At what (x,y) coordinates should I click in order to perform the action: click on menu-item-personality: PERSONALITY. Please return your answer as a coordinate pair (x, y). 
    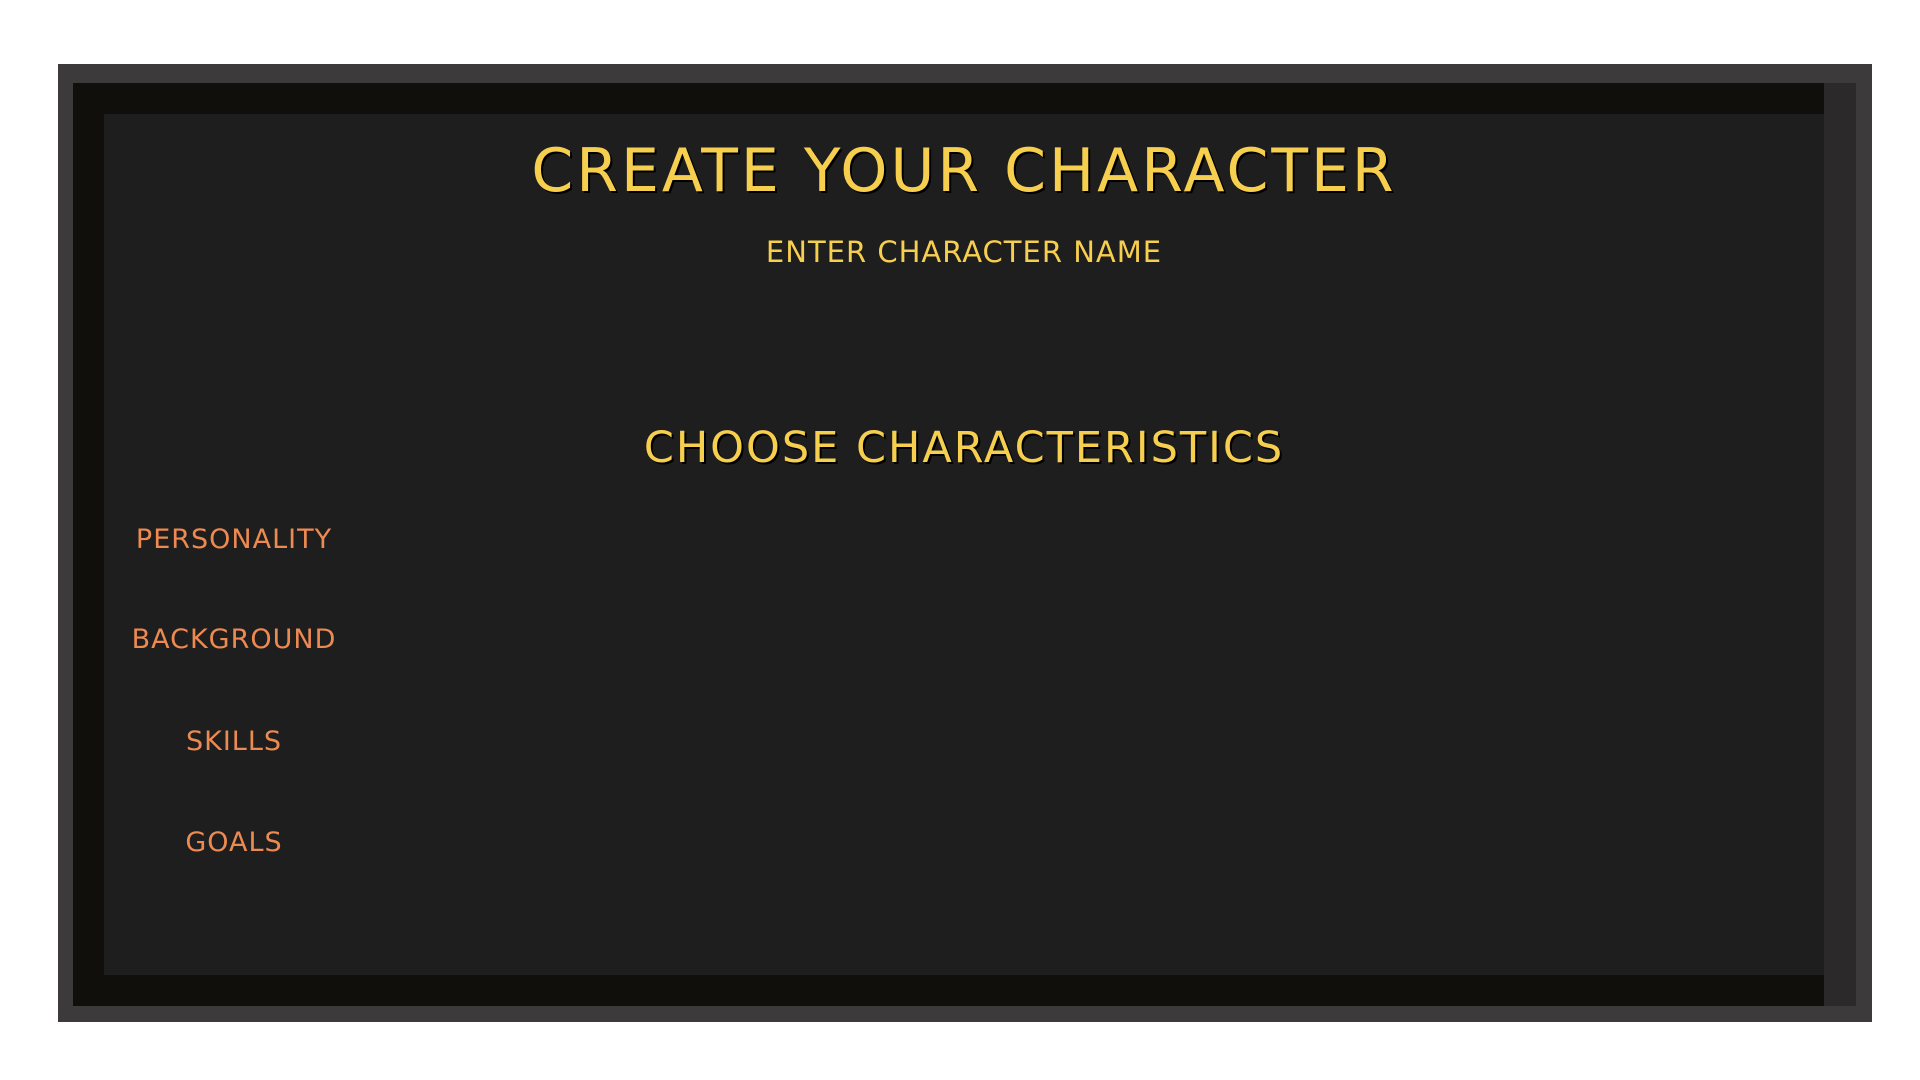
    Looking at the image, I should click on (234, 539).